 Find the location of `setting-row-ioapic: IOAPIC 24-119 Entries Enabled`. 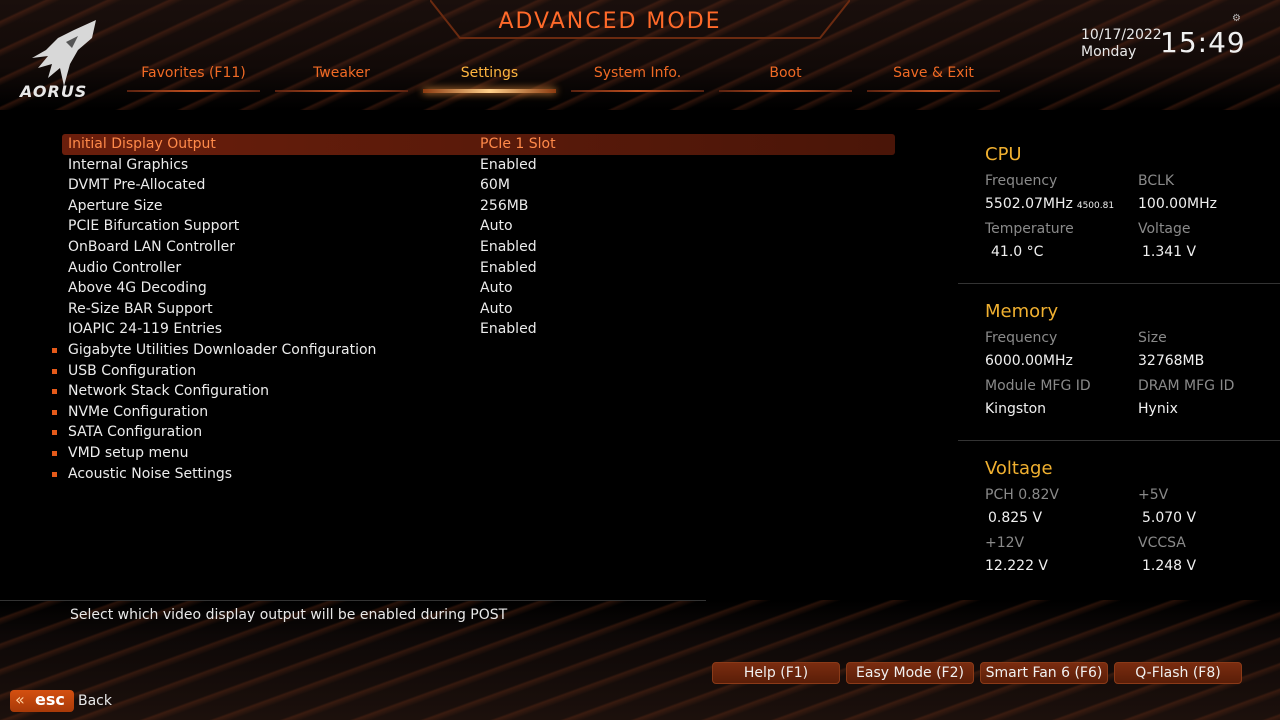

setting-row-ioapic: IOAPIC 24-119 Entries Enabled is located at coordinates (478, 329).